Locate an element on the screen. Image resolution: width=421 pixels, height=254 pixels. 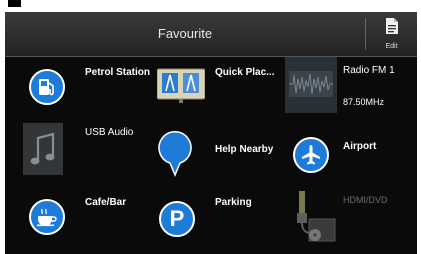
favourite-label: Petrol Station is located at coordinates (118, 72).